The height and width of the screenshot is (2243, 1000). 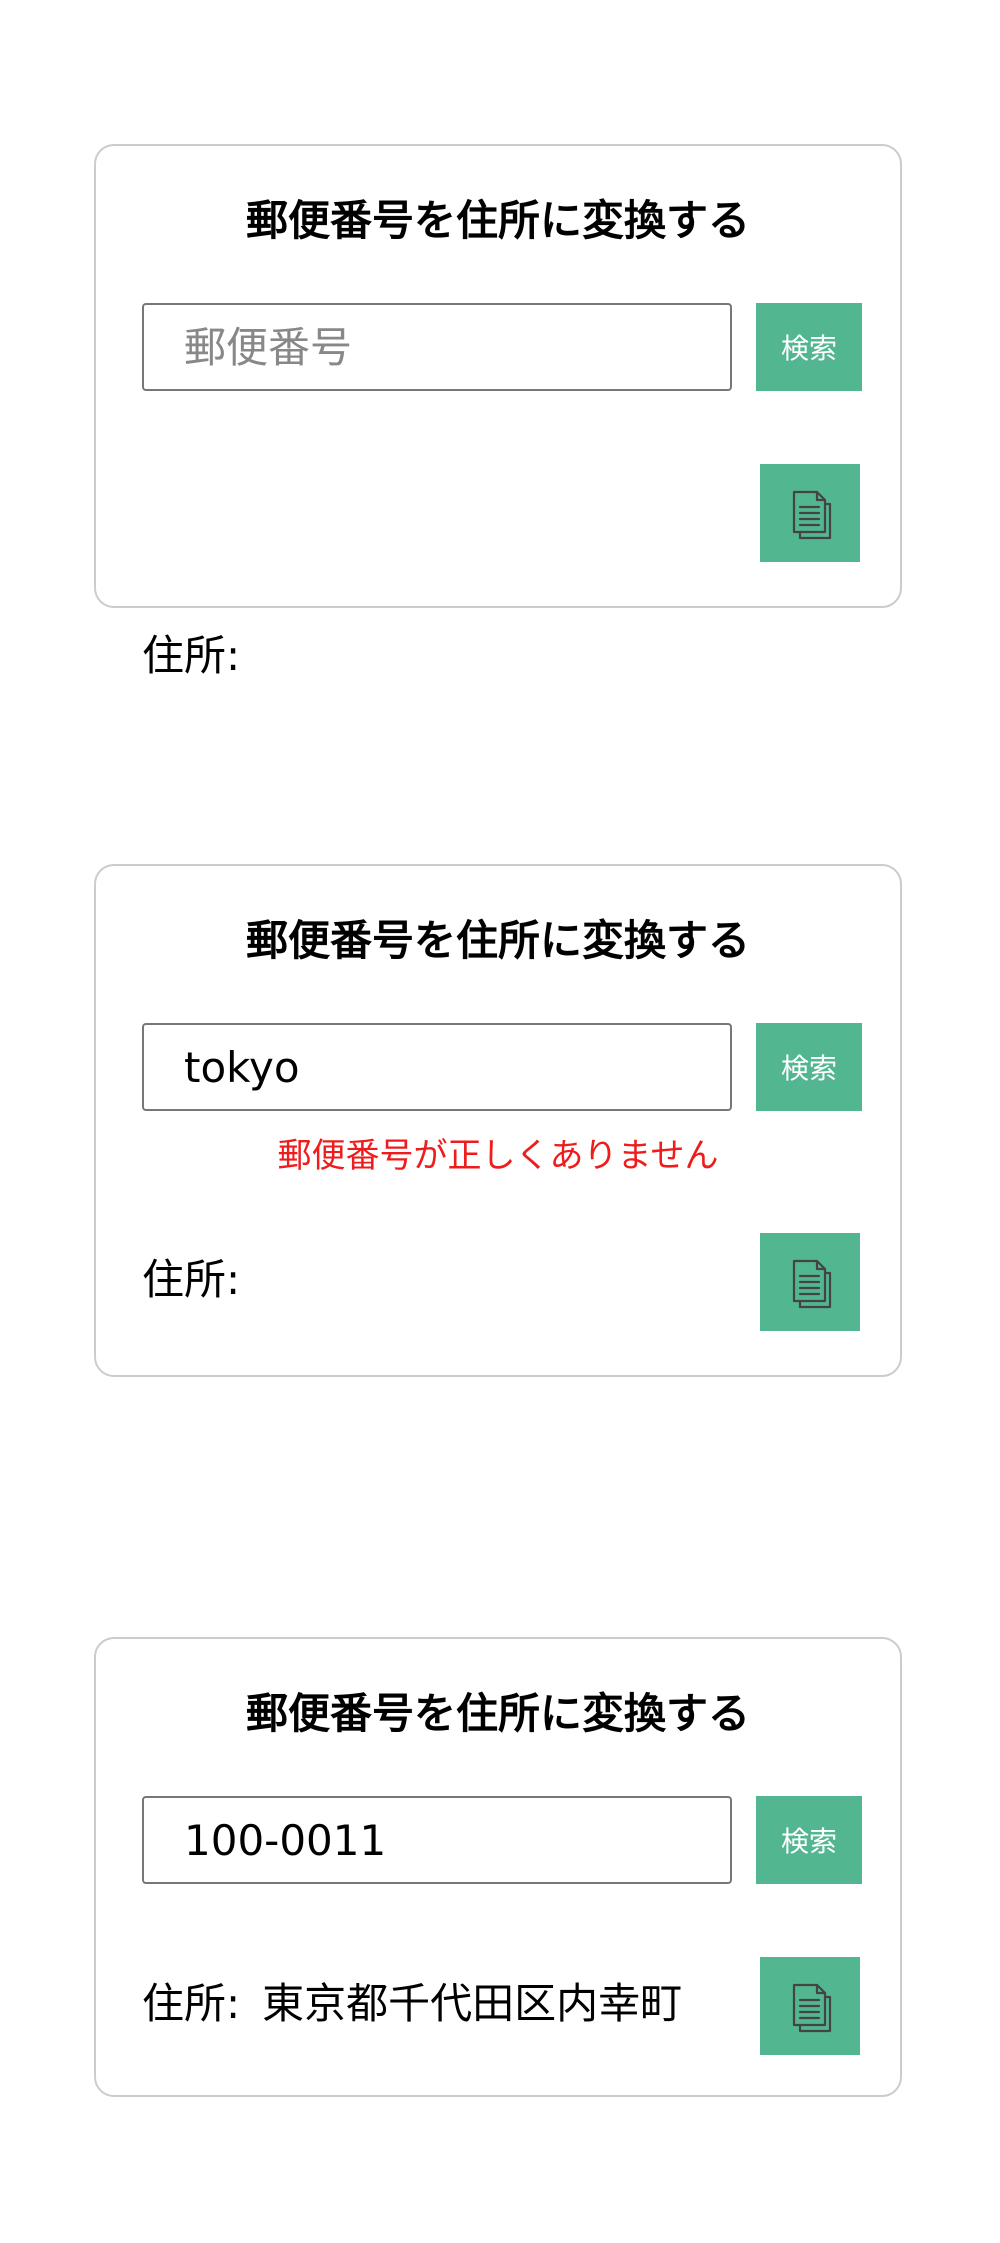 I want to click on address-value: 東京都千代田区内幸町, so click(x=472, y=2003).